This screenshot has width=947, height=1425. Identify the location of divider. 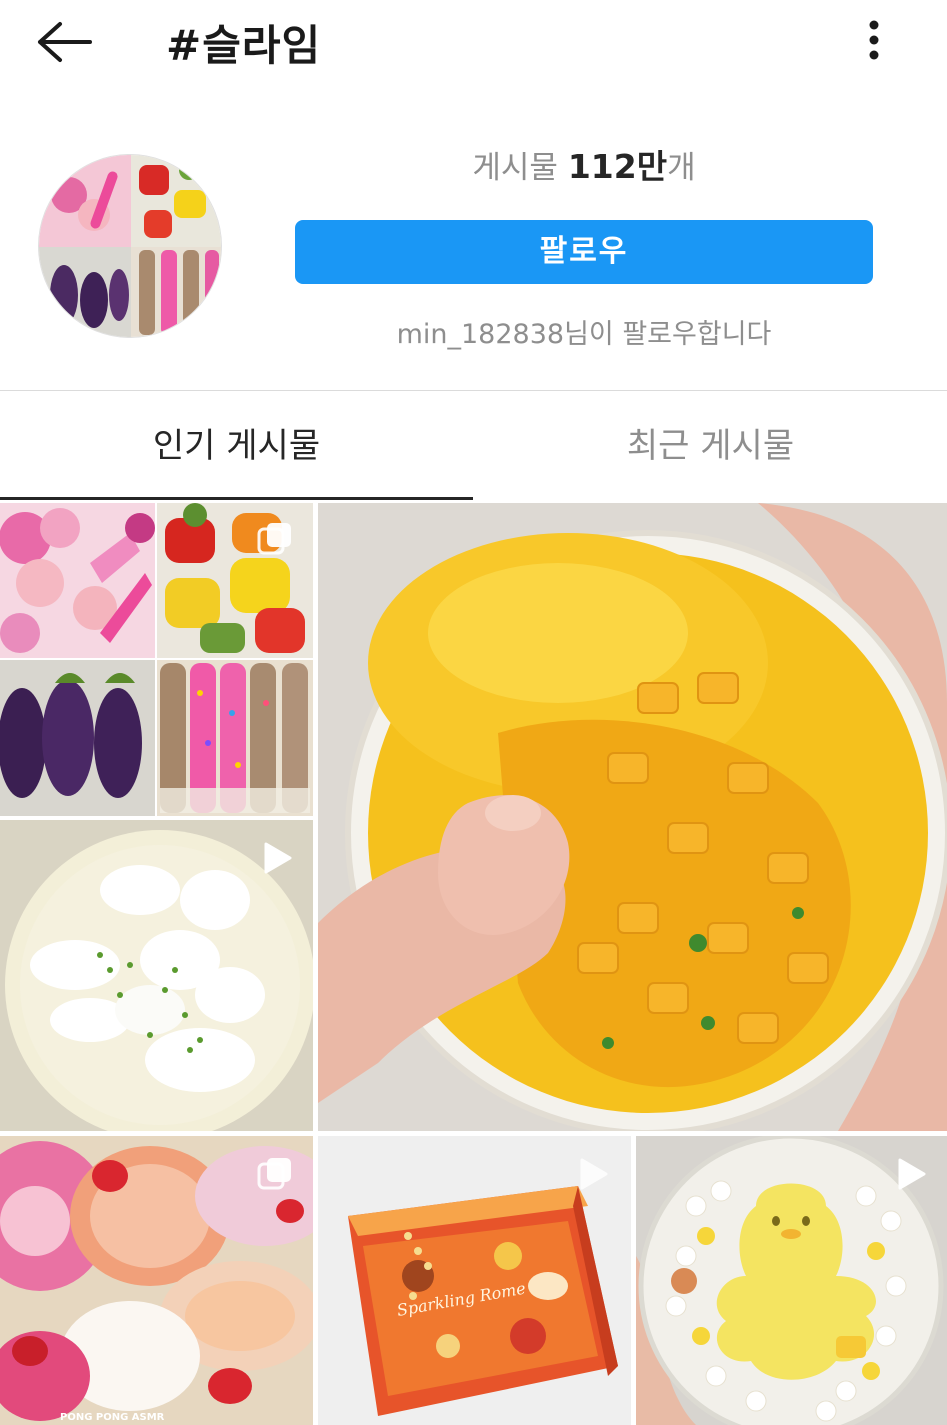
(473, 390).